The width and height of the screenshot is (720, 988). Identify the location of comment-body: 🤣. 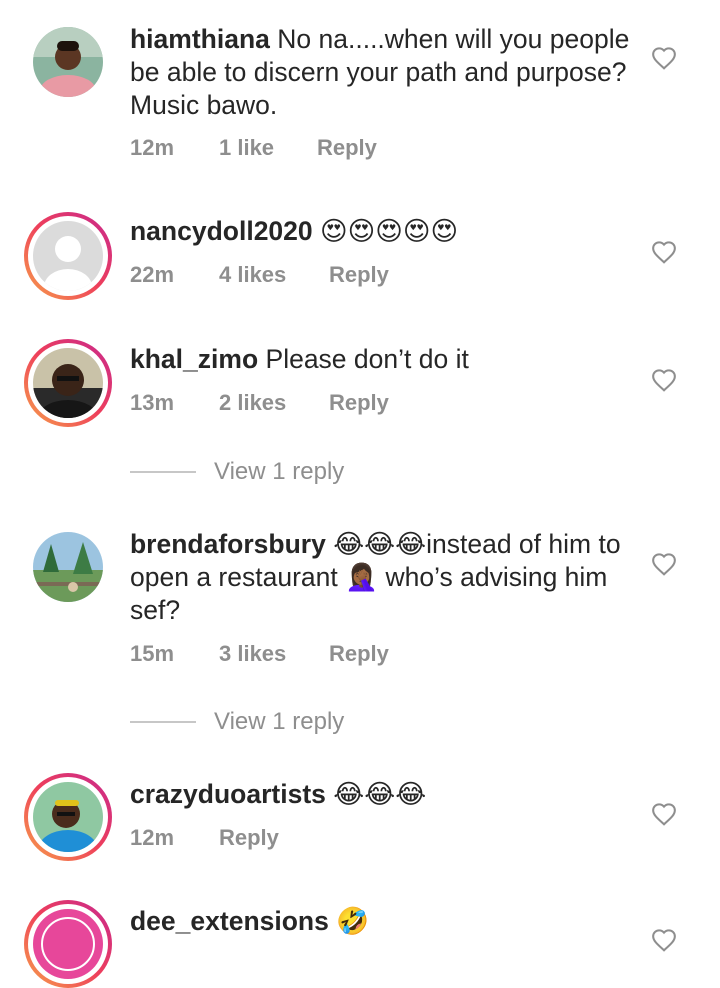
(353, 921).